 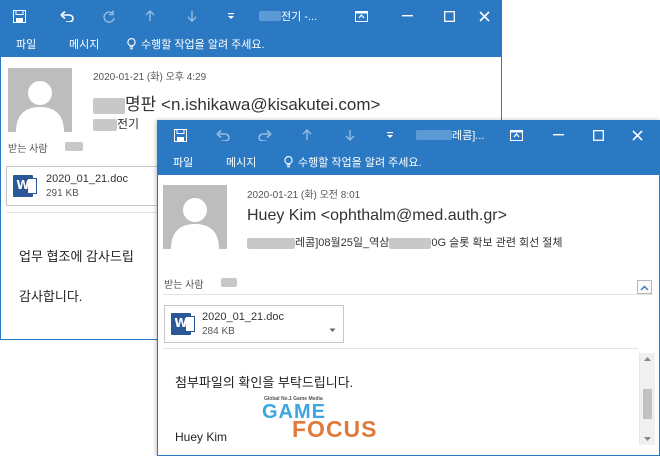 I want to click on attachment-card: 2020_01_21.doc 291 KB, so click(x=87, y=186).